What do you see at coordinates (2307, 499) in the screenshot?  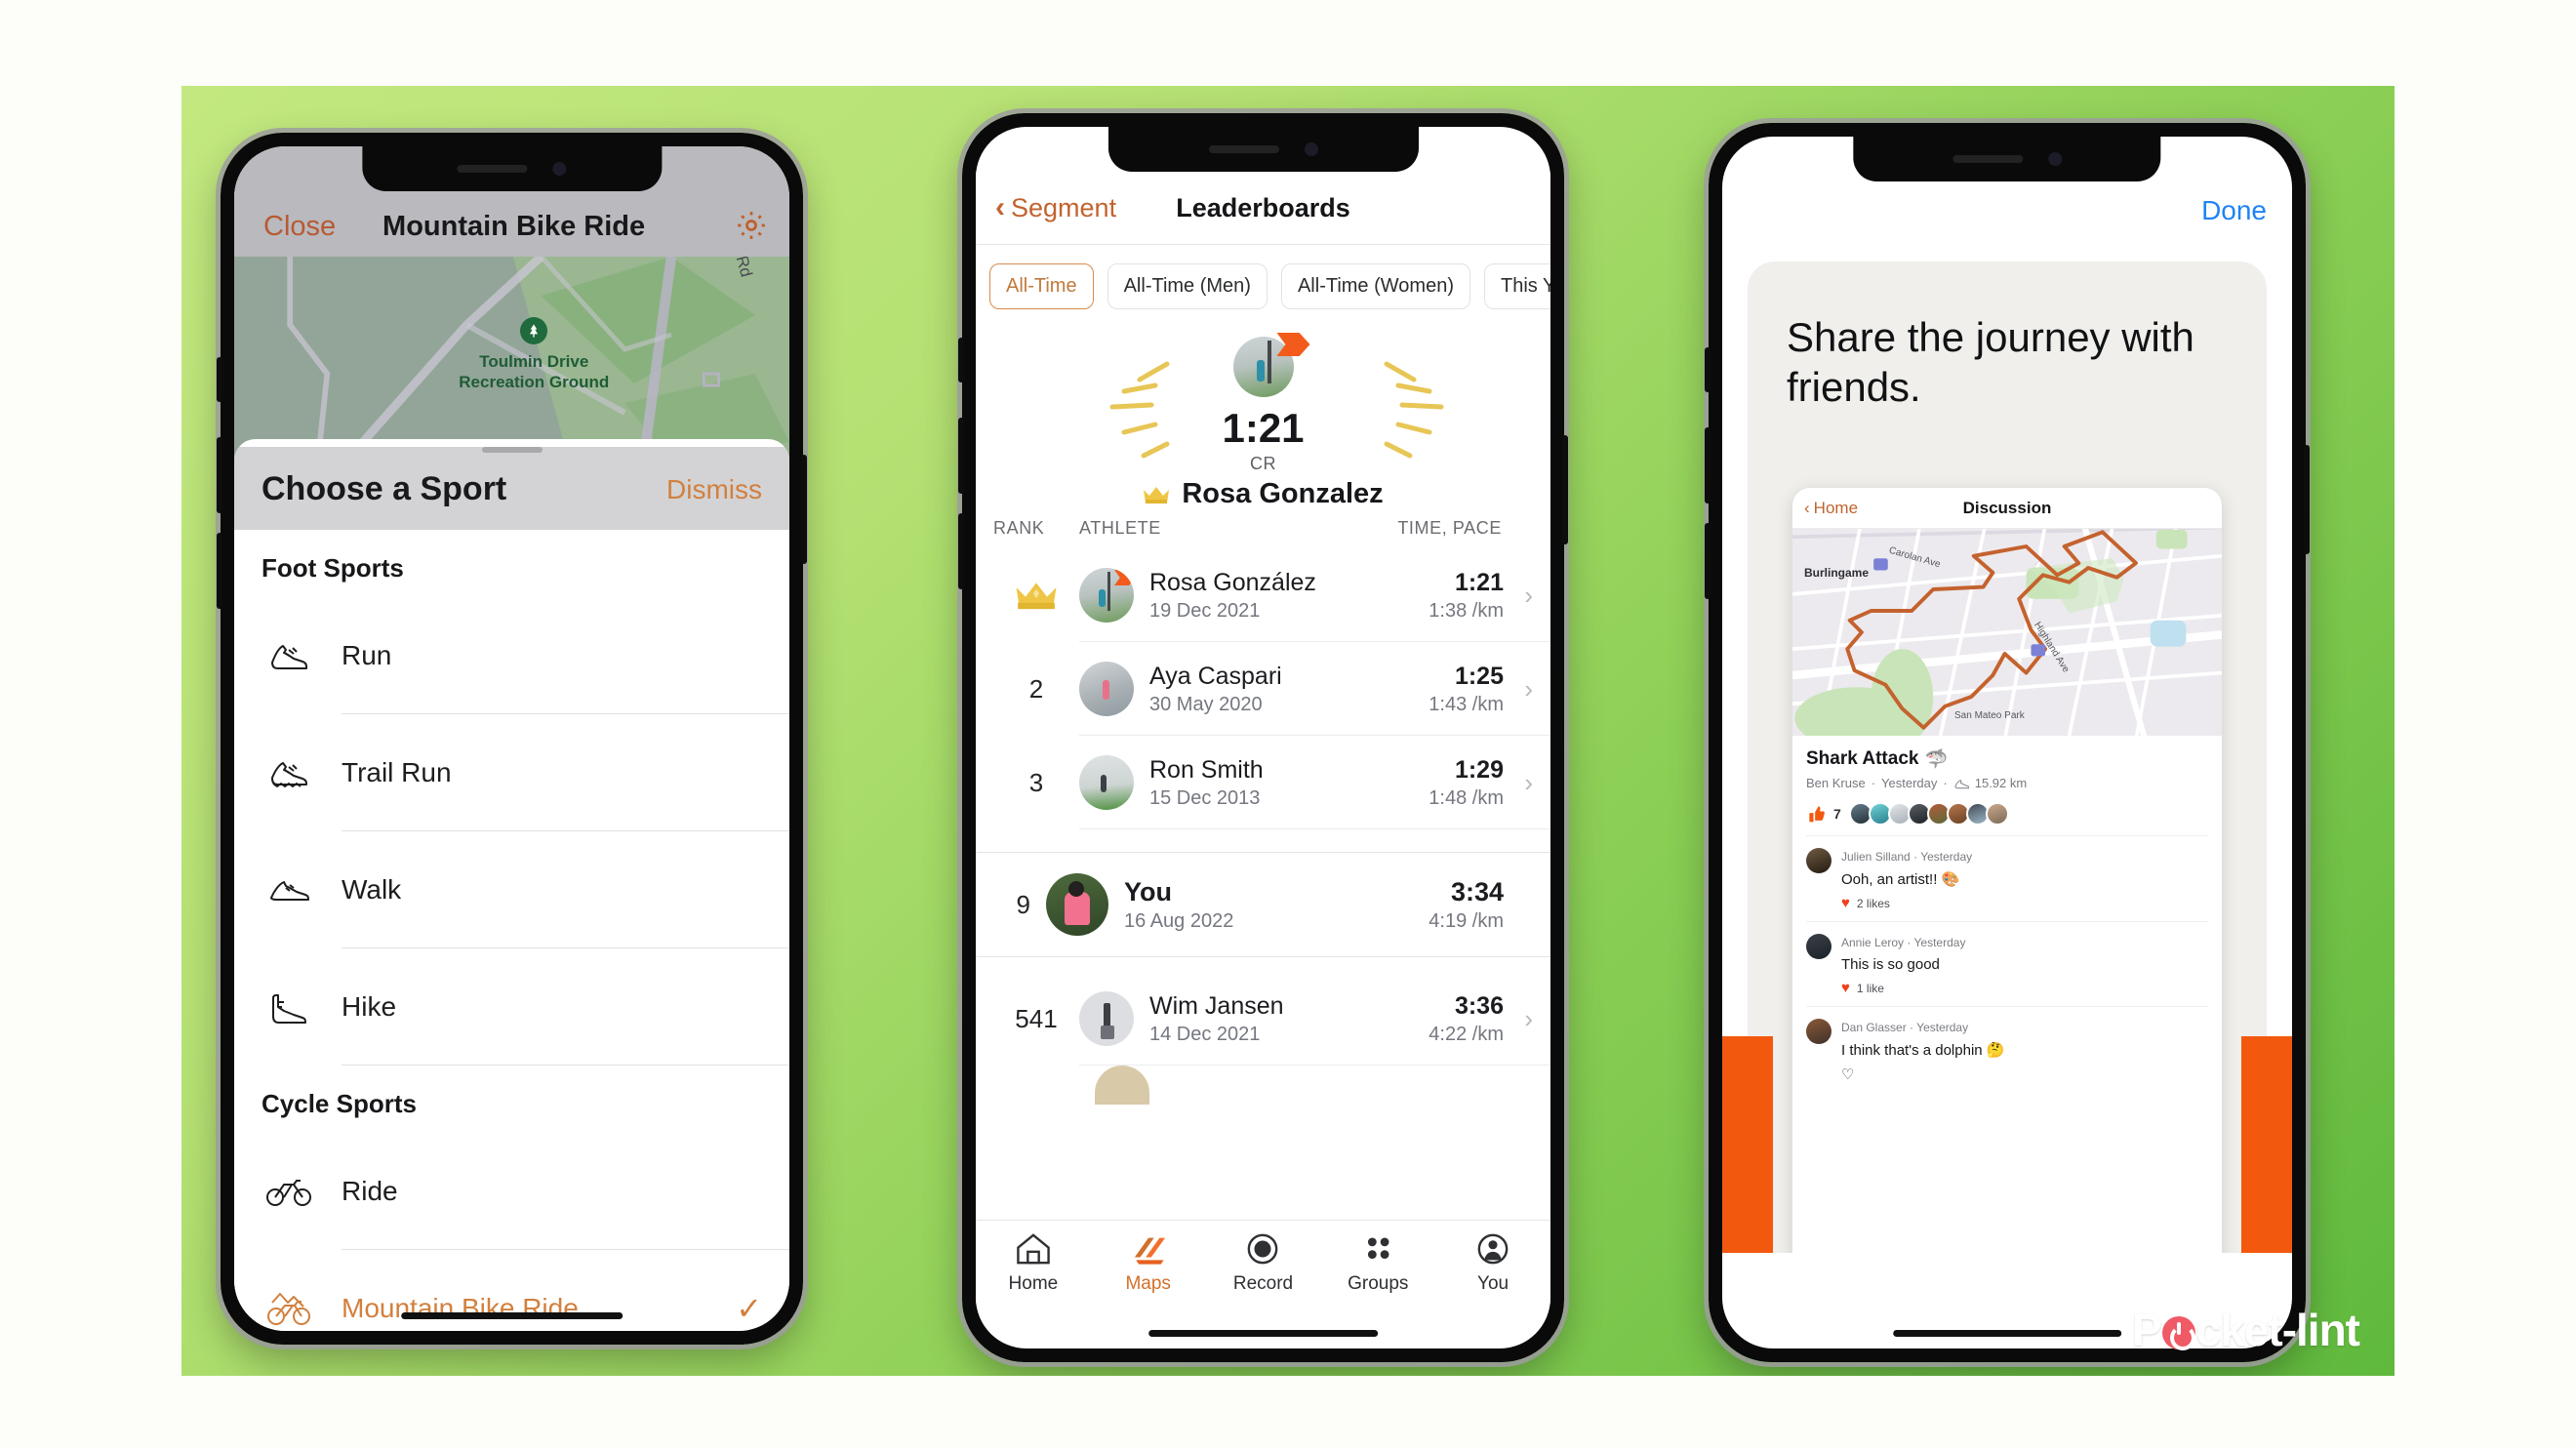 I see `phone-3-power-button` at bounding box center [2307, 499].